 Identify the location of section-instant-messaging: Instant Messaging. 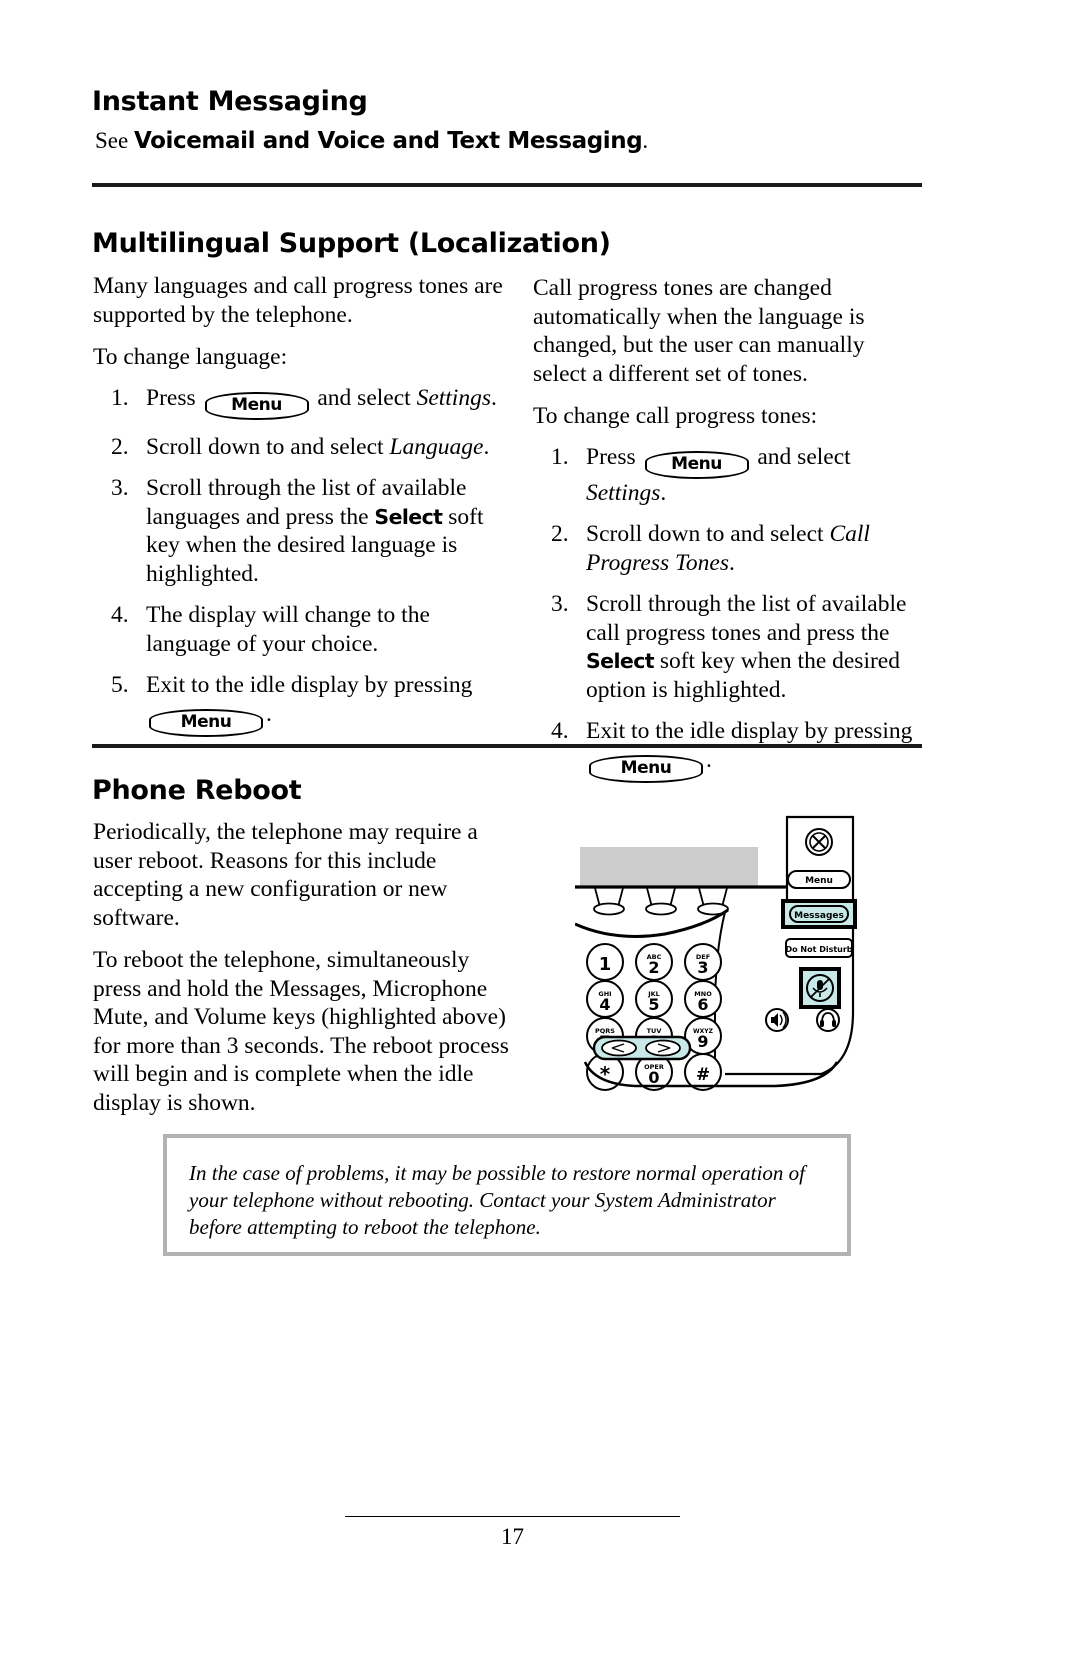
(230, 101).